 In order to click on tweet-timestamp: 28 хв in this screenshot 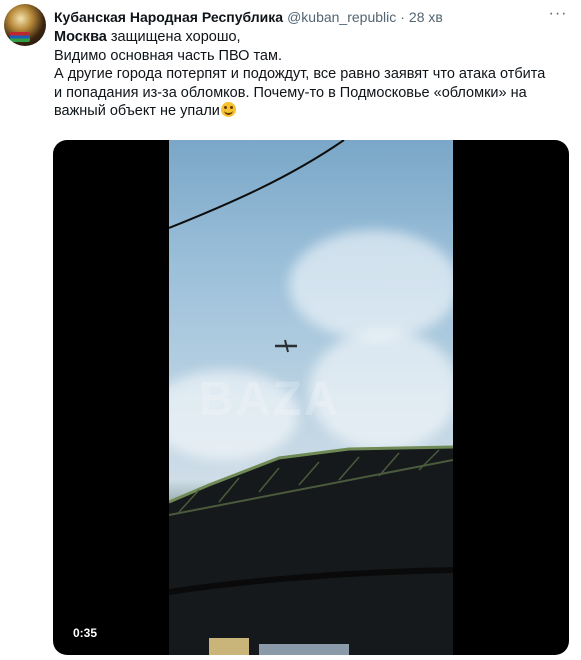, I will do `click(426, 17)`.